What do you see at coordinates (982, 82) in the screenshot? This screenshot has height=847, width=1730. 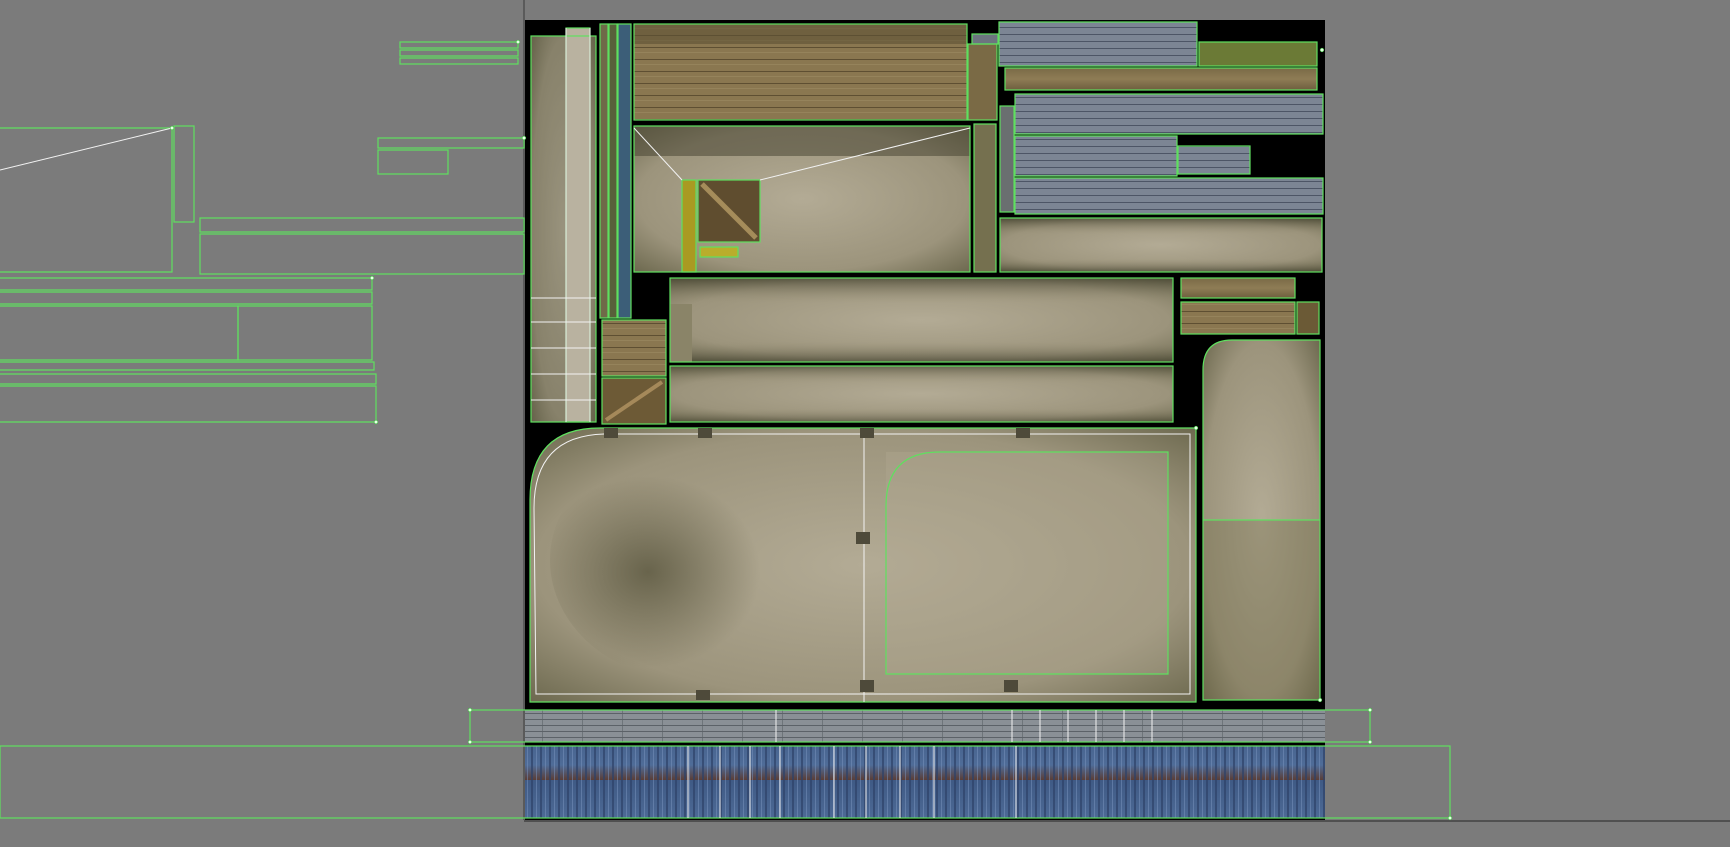 I see `texture-vertical-wood-piece` at bounding box center [982, 82].